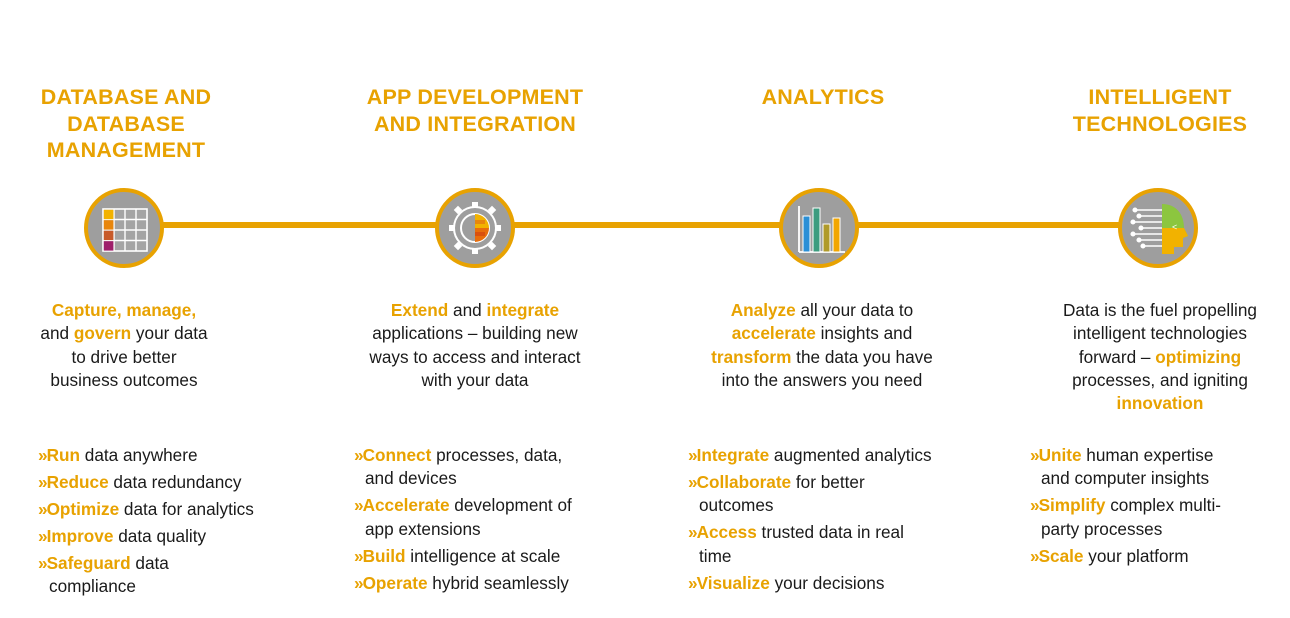  I want to click on list-item-text: trusted data in real, so click(830, 532).